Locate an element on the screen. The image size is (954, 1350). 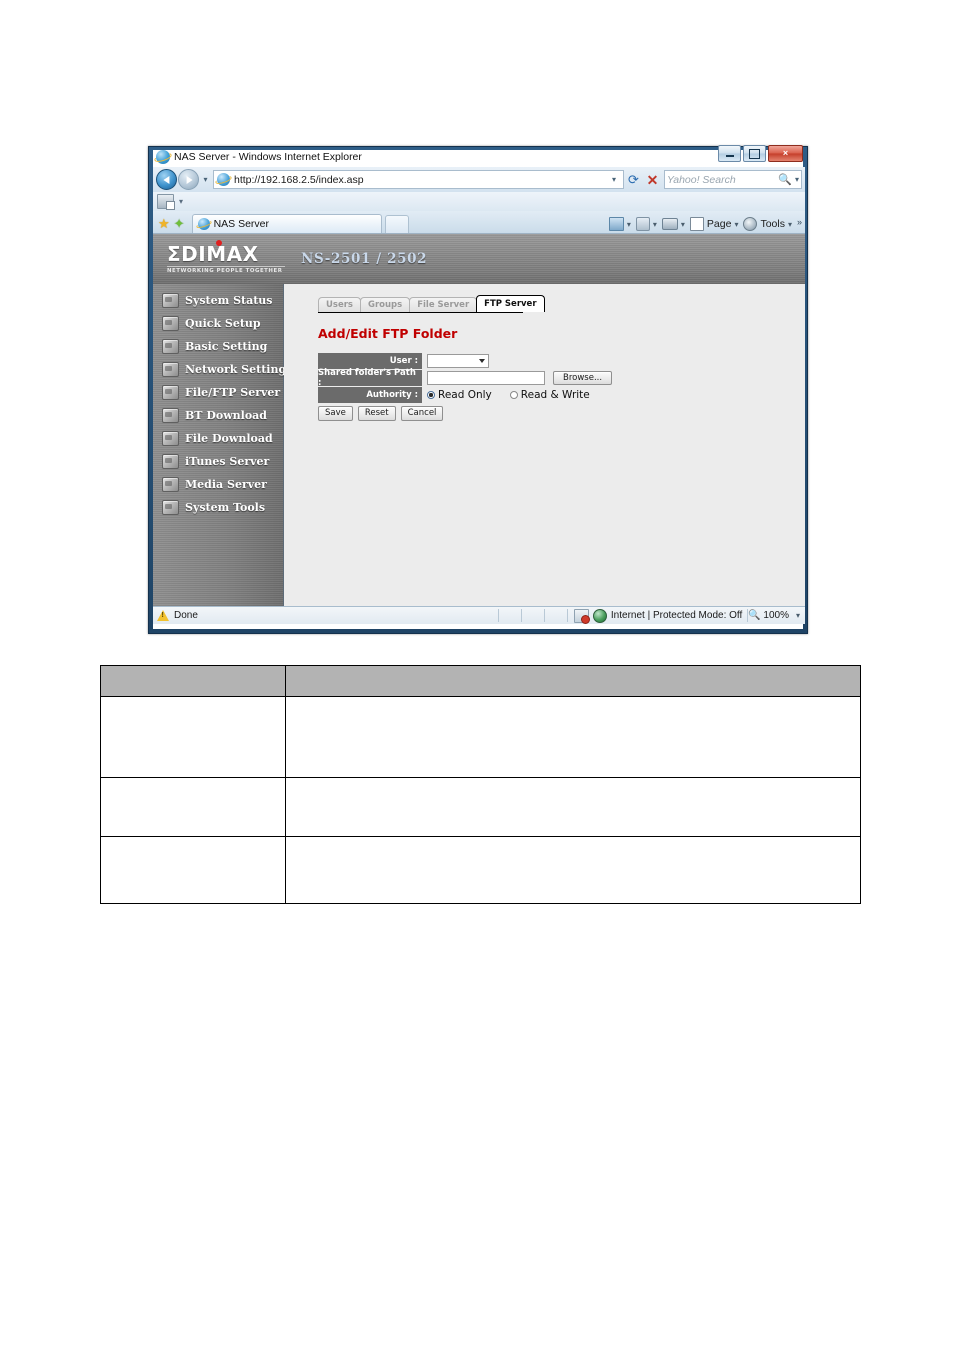
home-chevron-down-icon: ▾ is located at coordinates (629, 224).